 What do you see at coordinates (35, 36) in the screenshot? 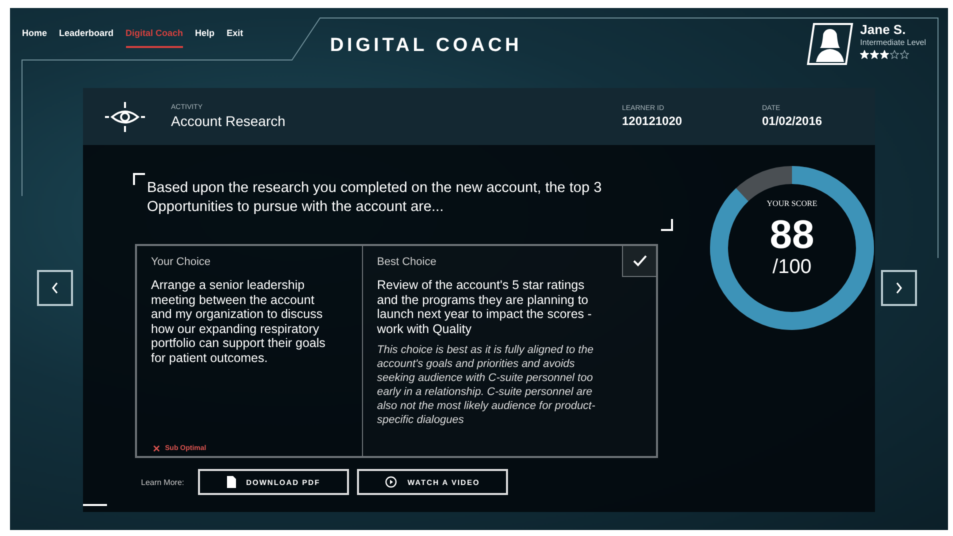
I see `nav-link: Home` at bounding box center [35, 36].